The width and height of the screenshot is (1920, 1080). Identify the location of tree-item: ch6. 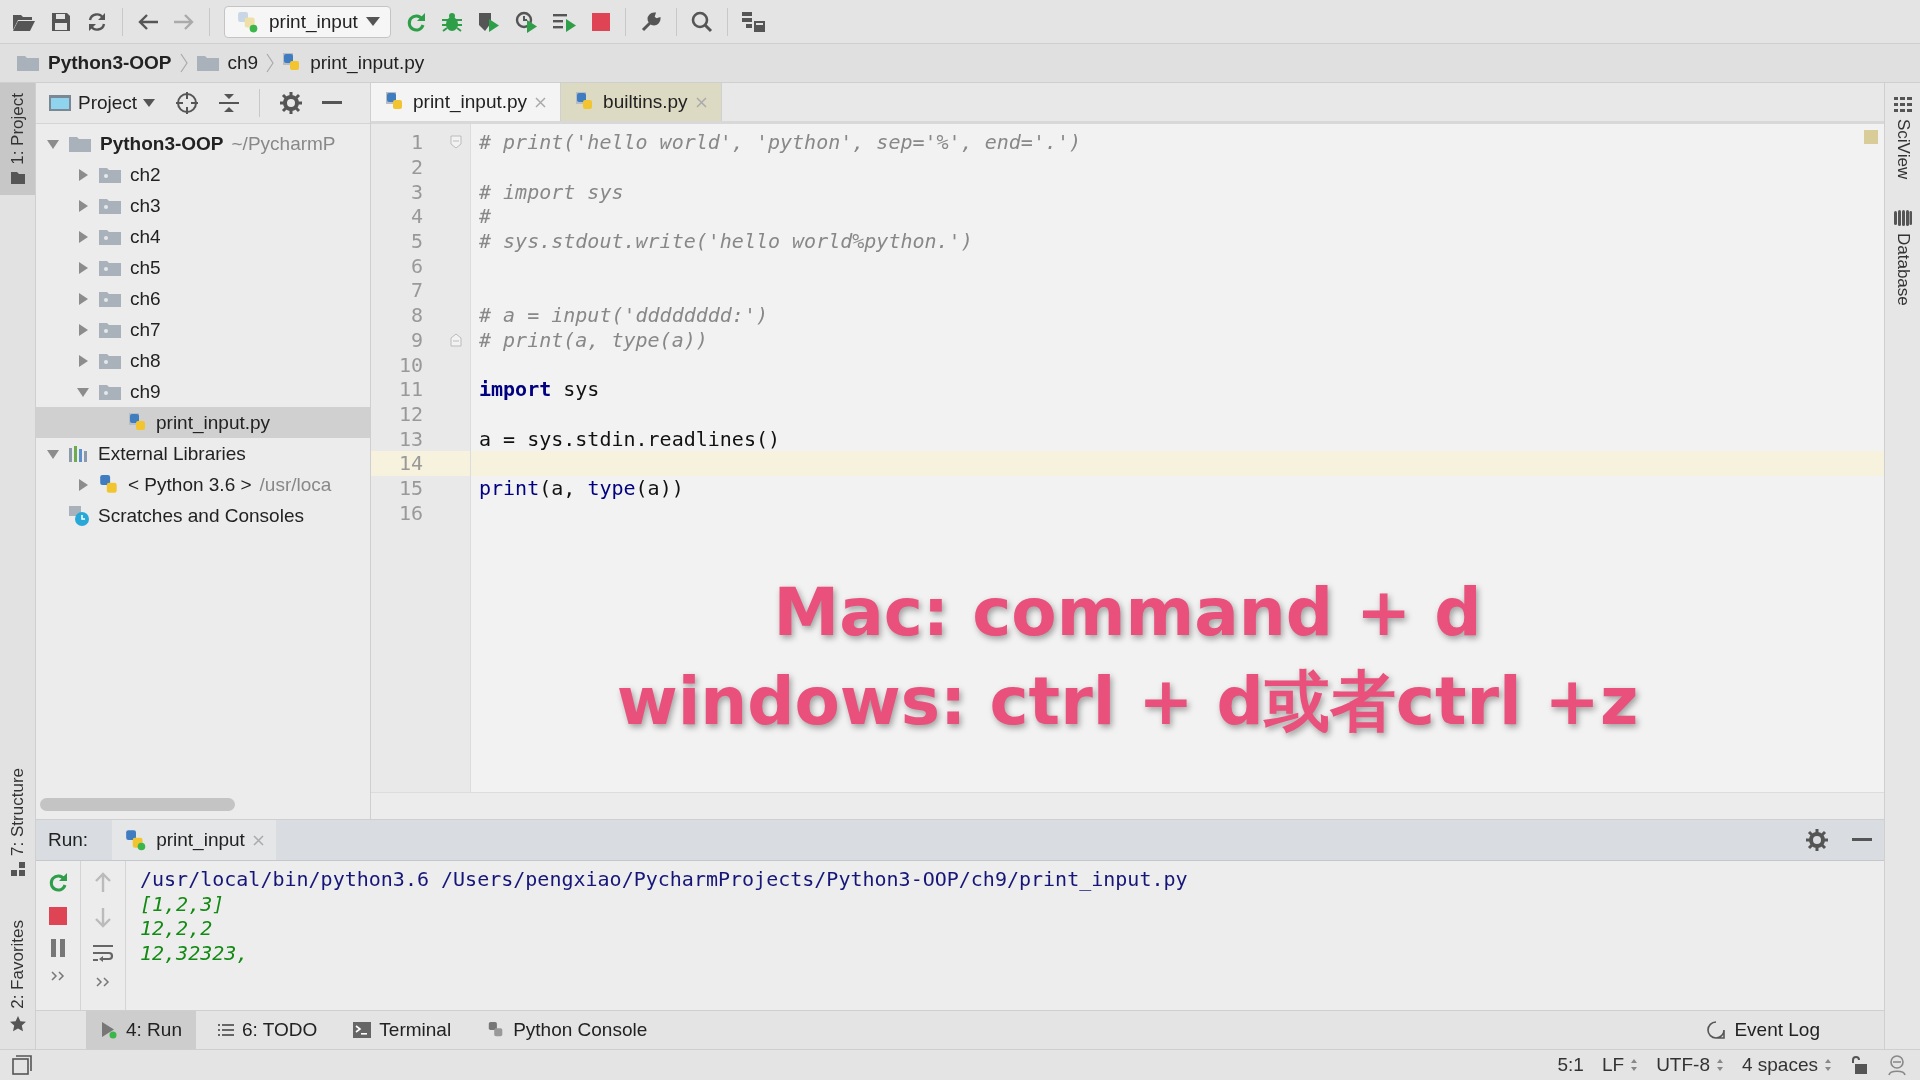
(203, 298).